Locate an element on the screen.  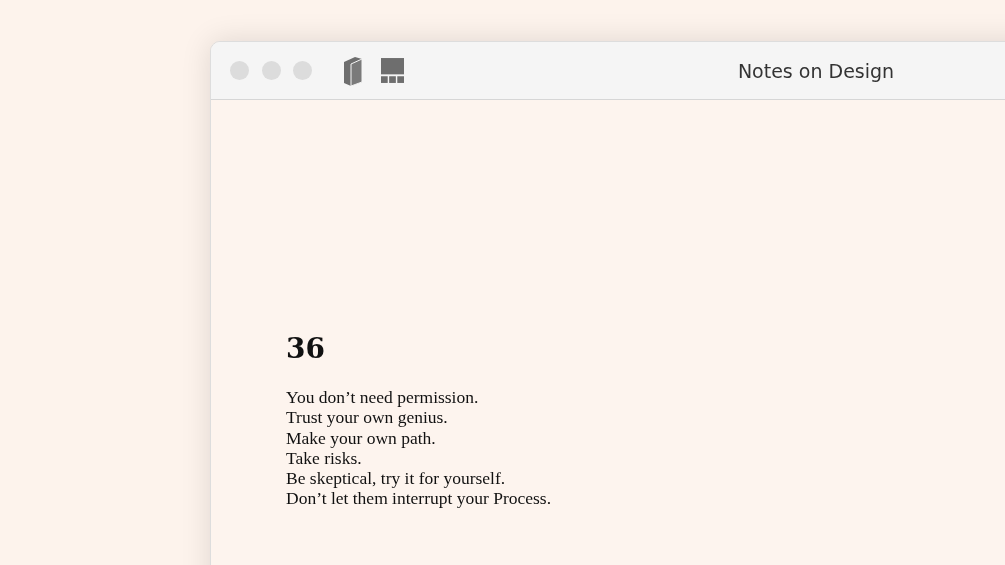
close-button is located at coordinates (239, 70).